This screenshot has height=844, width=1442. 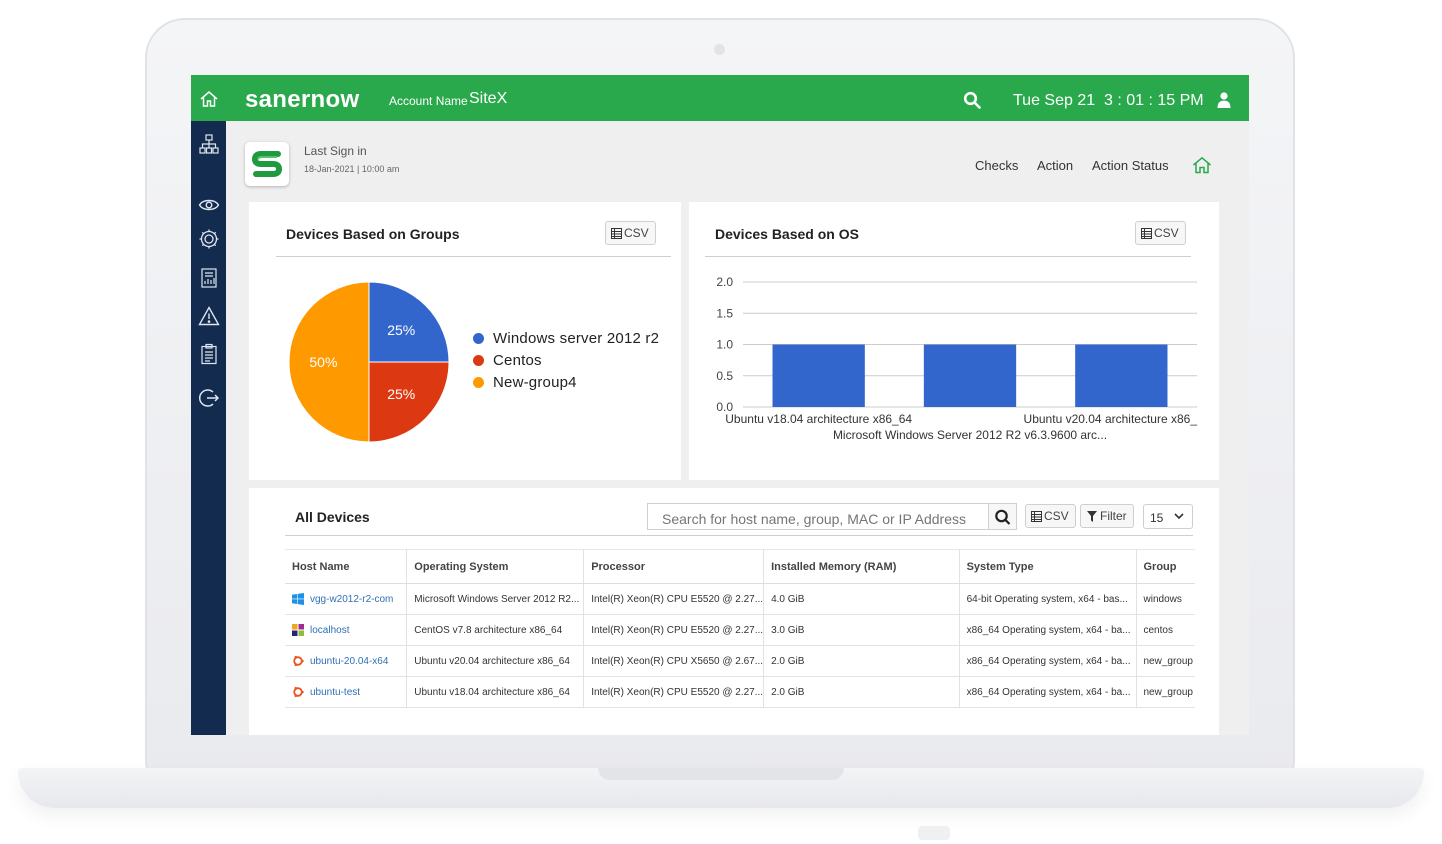 I want to click on os-cell: Ubuntu v18.04 architecture x86_64, so click(x=495, y=692).